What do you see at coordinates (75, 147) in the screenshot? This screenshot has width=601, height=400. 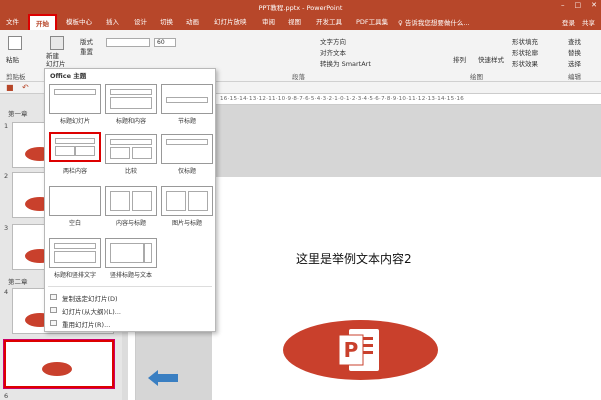 I see `layout-two-content` at bounding box center [75, 147].